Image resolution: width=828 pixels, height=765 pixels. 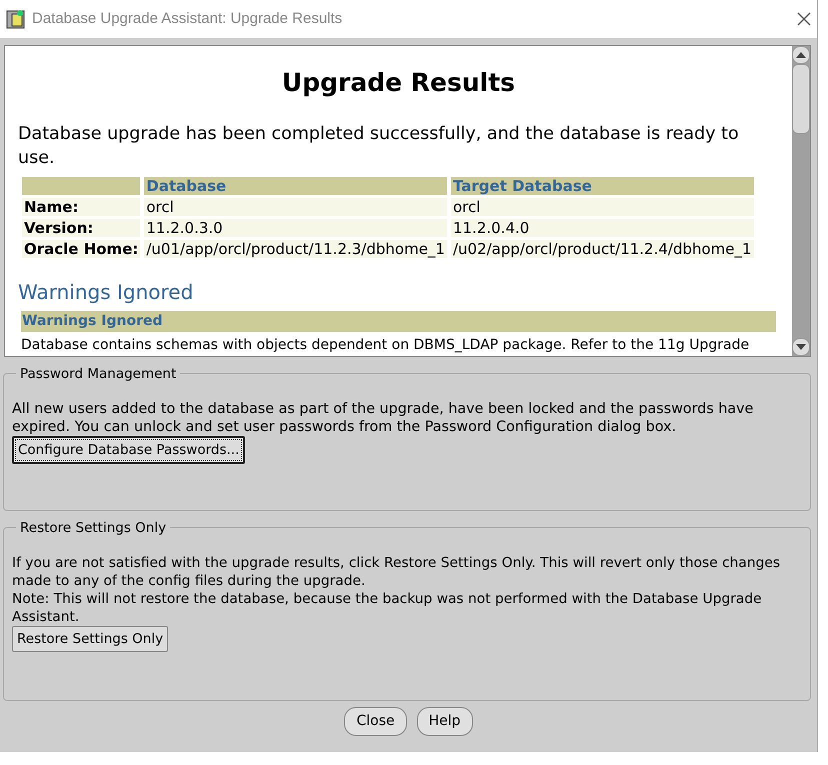 What do you see at coordinates (602, 227) in the screenshot?
I see `table-cell: 11.2.0.4.0` at bounding box center [602, 227].